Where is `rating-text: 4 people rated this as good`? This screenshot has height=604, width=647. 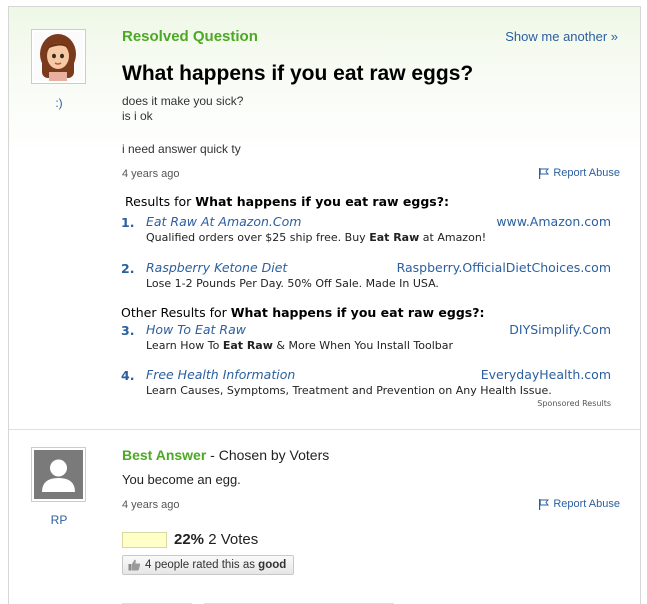 rating-text: 4 people rated this as good is located at coordinates (215, 565).